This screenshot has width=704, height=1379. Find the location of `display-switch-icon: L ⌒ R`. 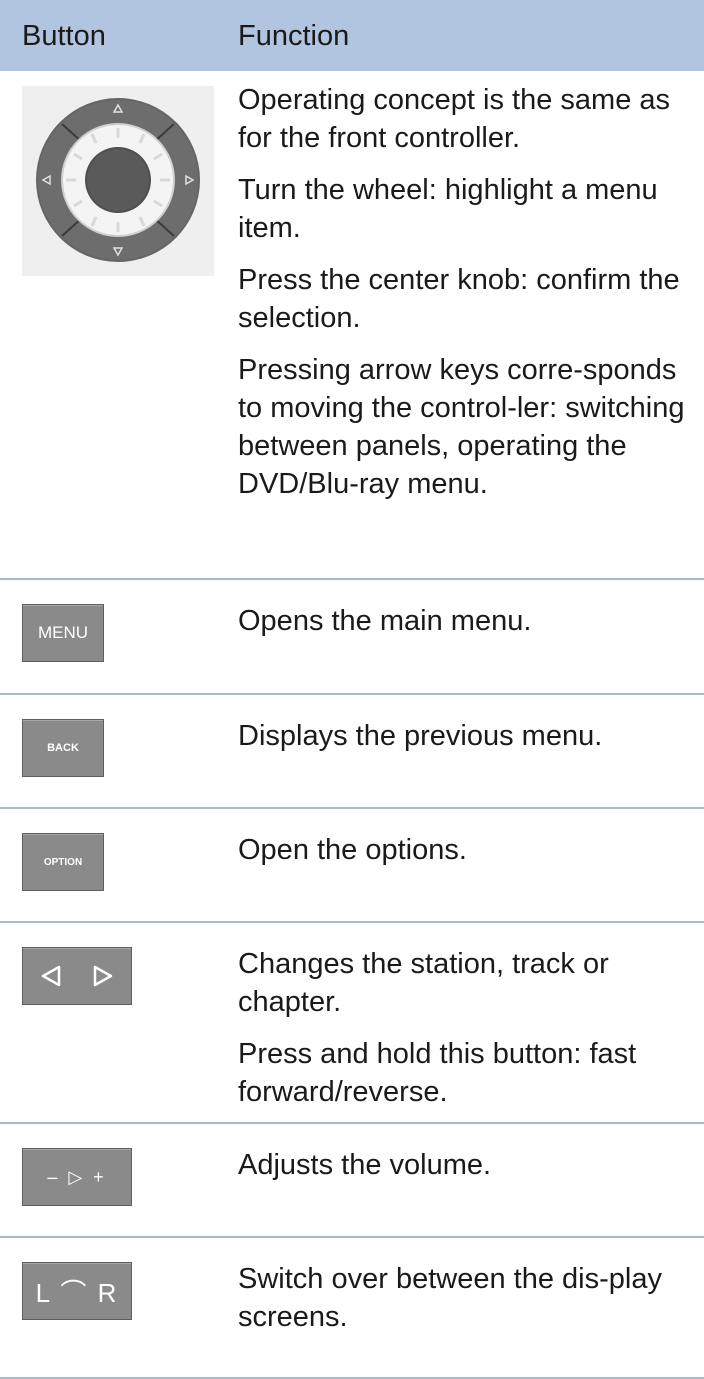

display-switch-icon: L ⌒ R is located at coordinates (77, 1291).